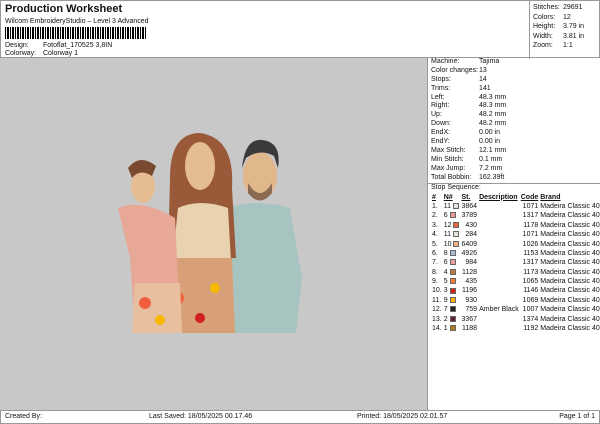 This screenshot has width=600, height=424. What do you see at coordinates (435, 225) in the screenshot?
I see `stop-index: 3.` at bounding box center [435, 225].